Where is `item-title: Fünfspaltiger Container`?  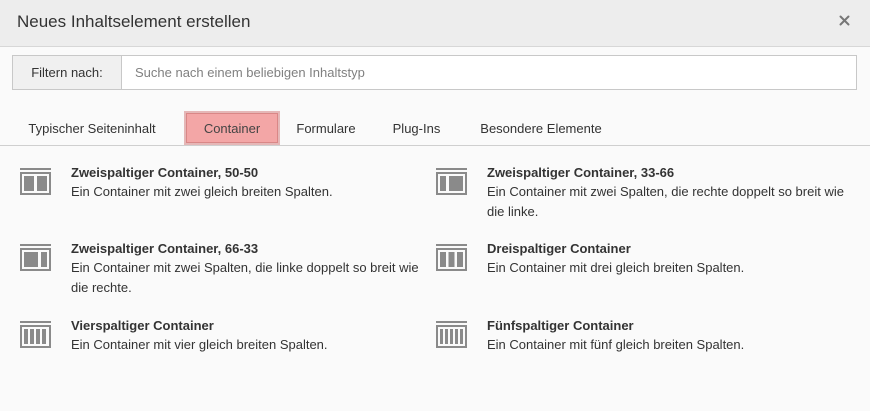 item-title: Fünfspaltiger Container is located at coordinates (560, 325).